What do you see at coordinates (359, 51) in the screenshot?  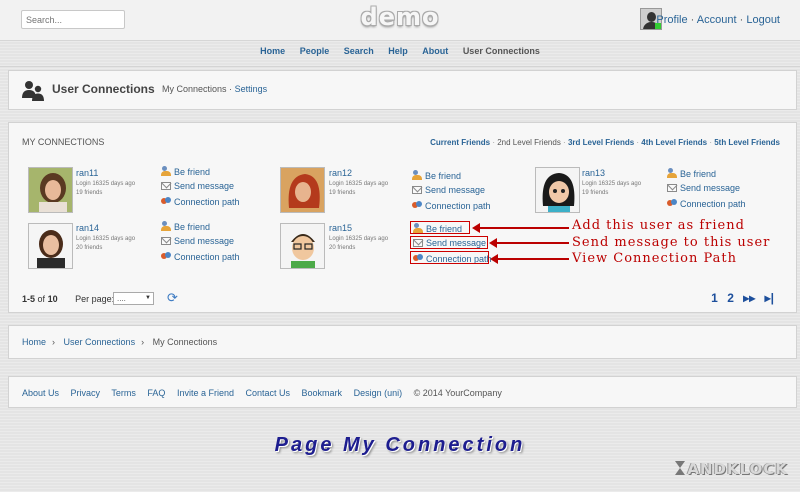 I see `nav-search: Search` at bounding box center [359, 51].